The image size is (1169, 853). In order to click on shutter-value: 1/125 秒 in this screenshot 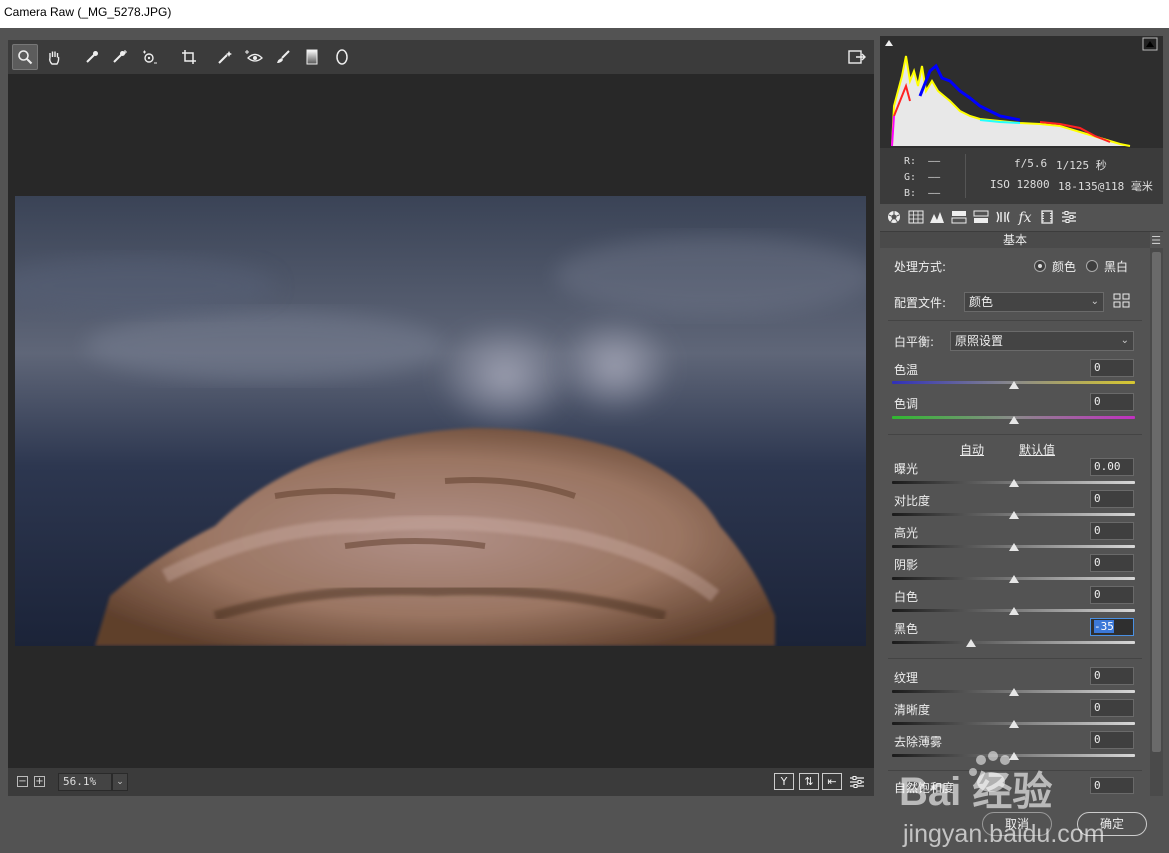, I will do `click(1081, 165)`.